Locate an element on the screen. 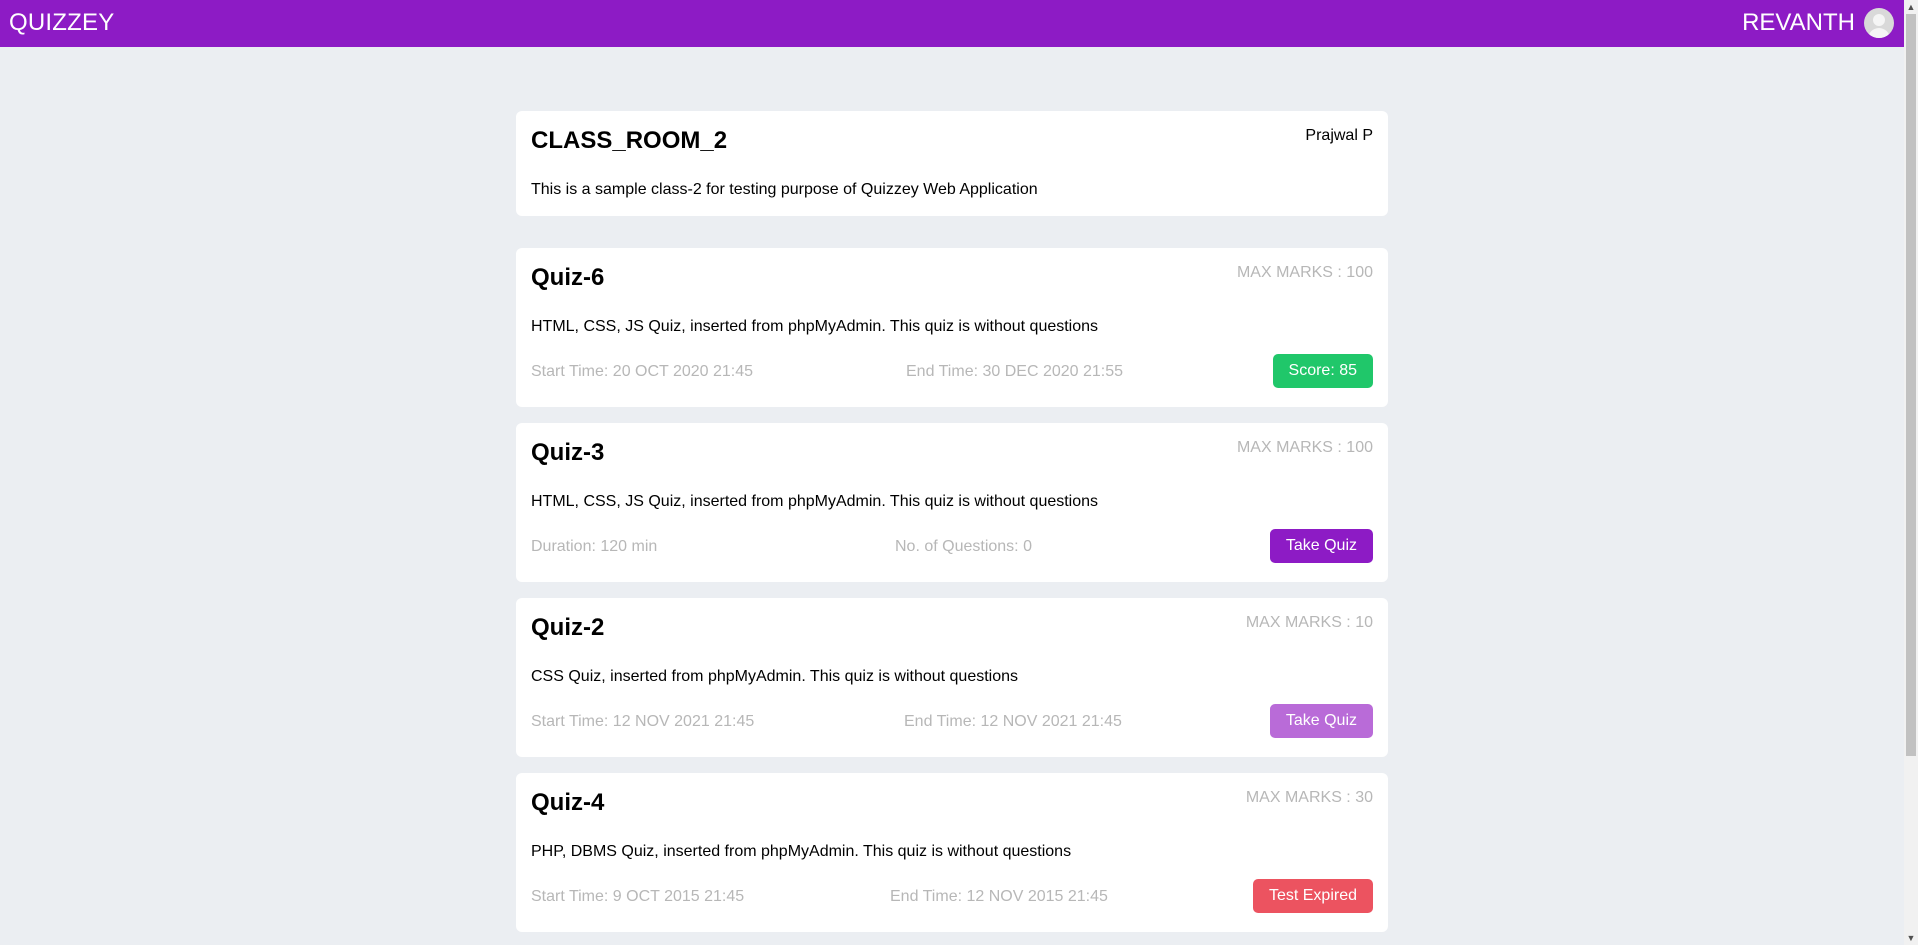 The image size is (1918, 945). brand-logo: QUIZZEY is located at coordinates (61, 23).